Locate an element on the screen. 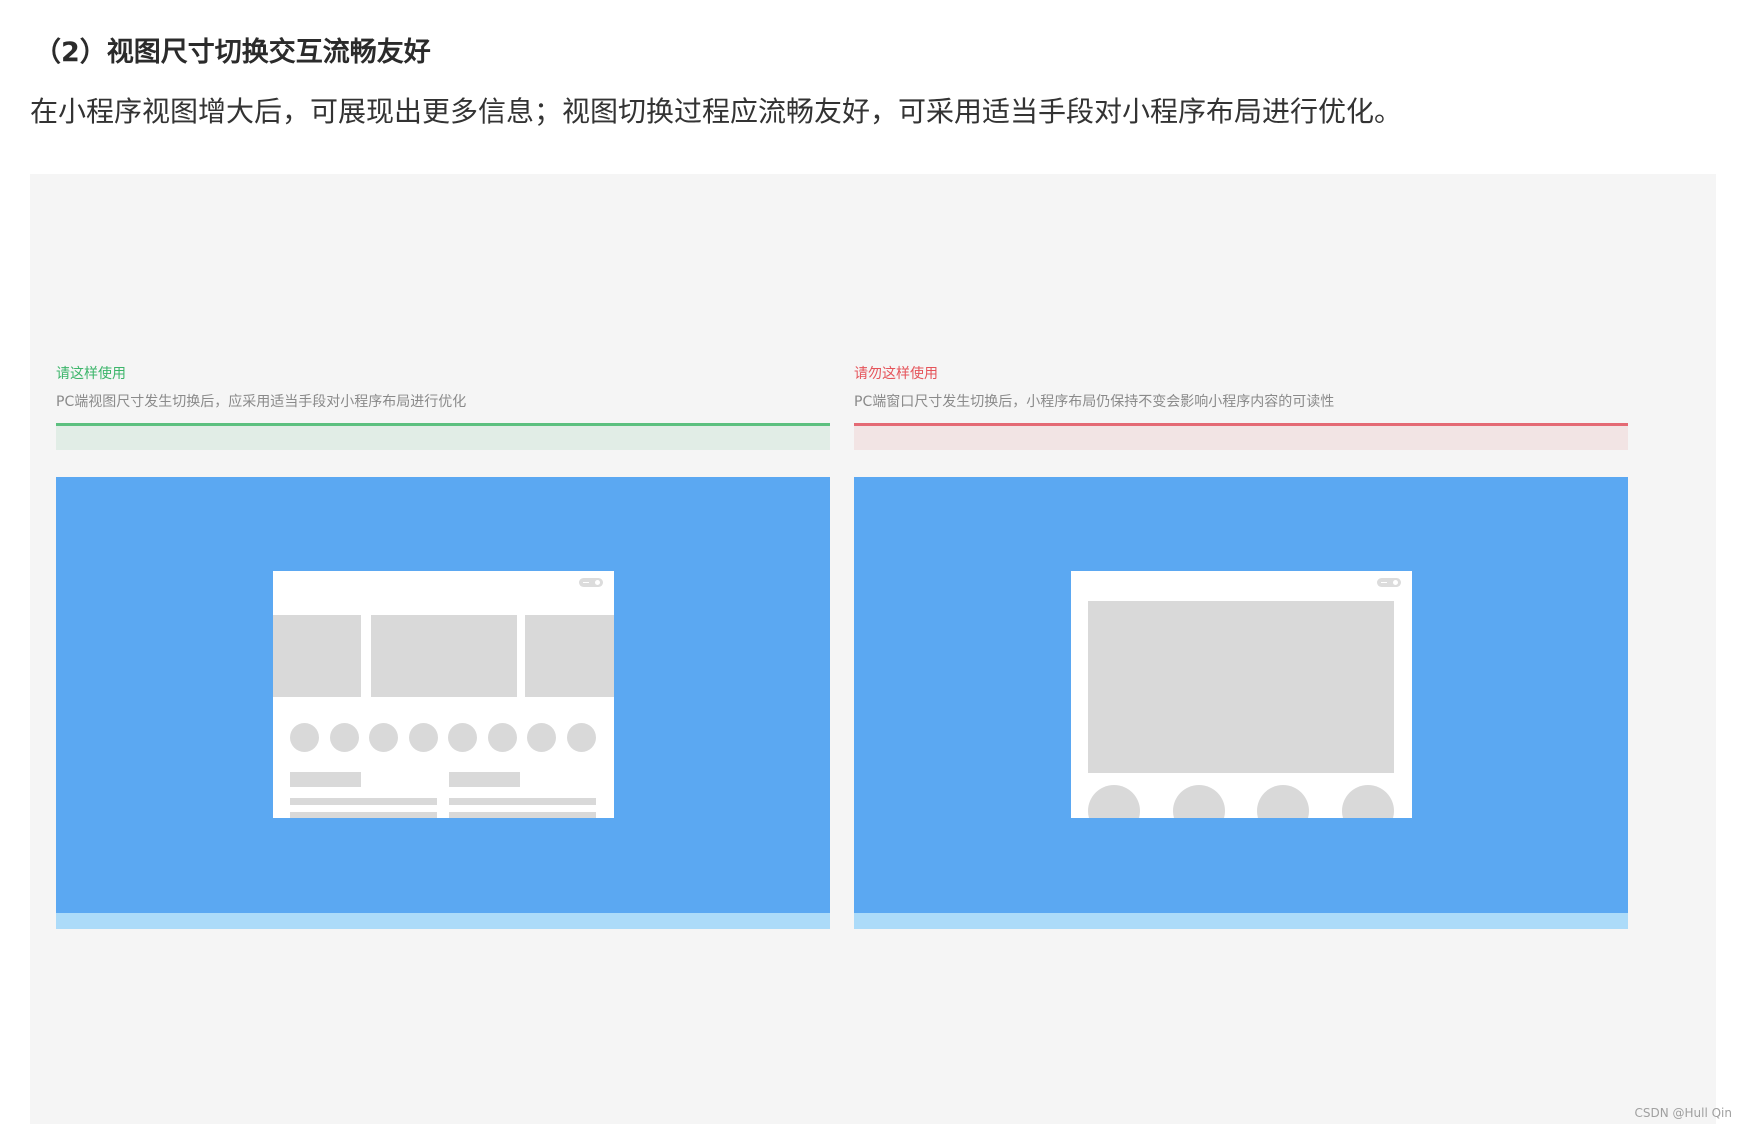  do-note: PC端视图尺寸发生切换后，应采用适当手段对小程序布局进行优化 is located at coordinates (261, 402).